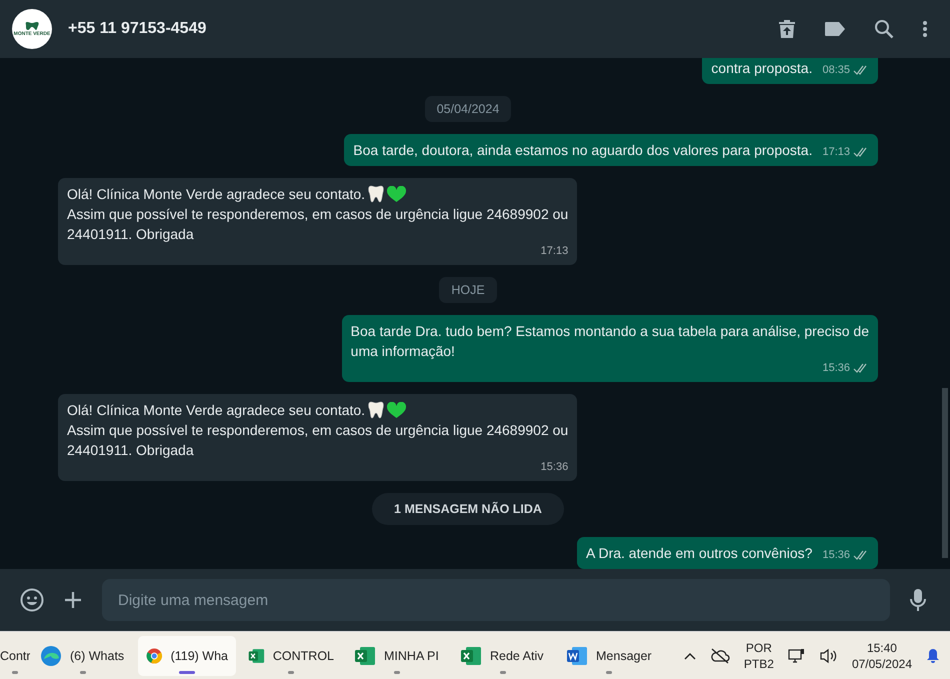  Describe the element at coordinates (138, 29) in the screenshot. I see `contact-name: +55 11 97153-4549` at that location.